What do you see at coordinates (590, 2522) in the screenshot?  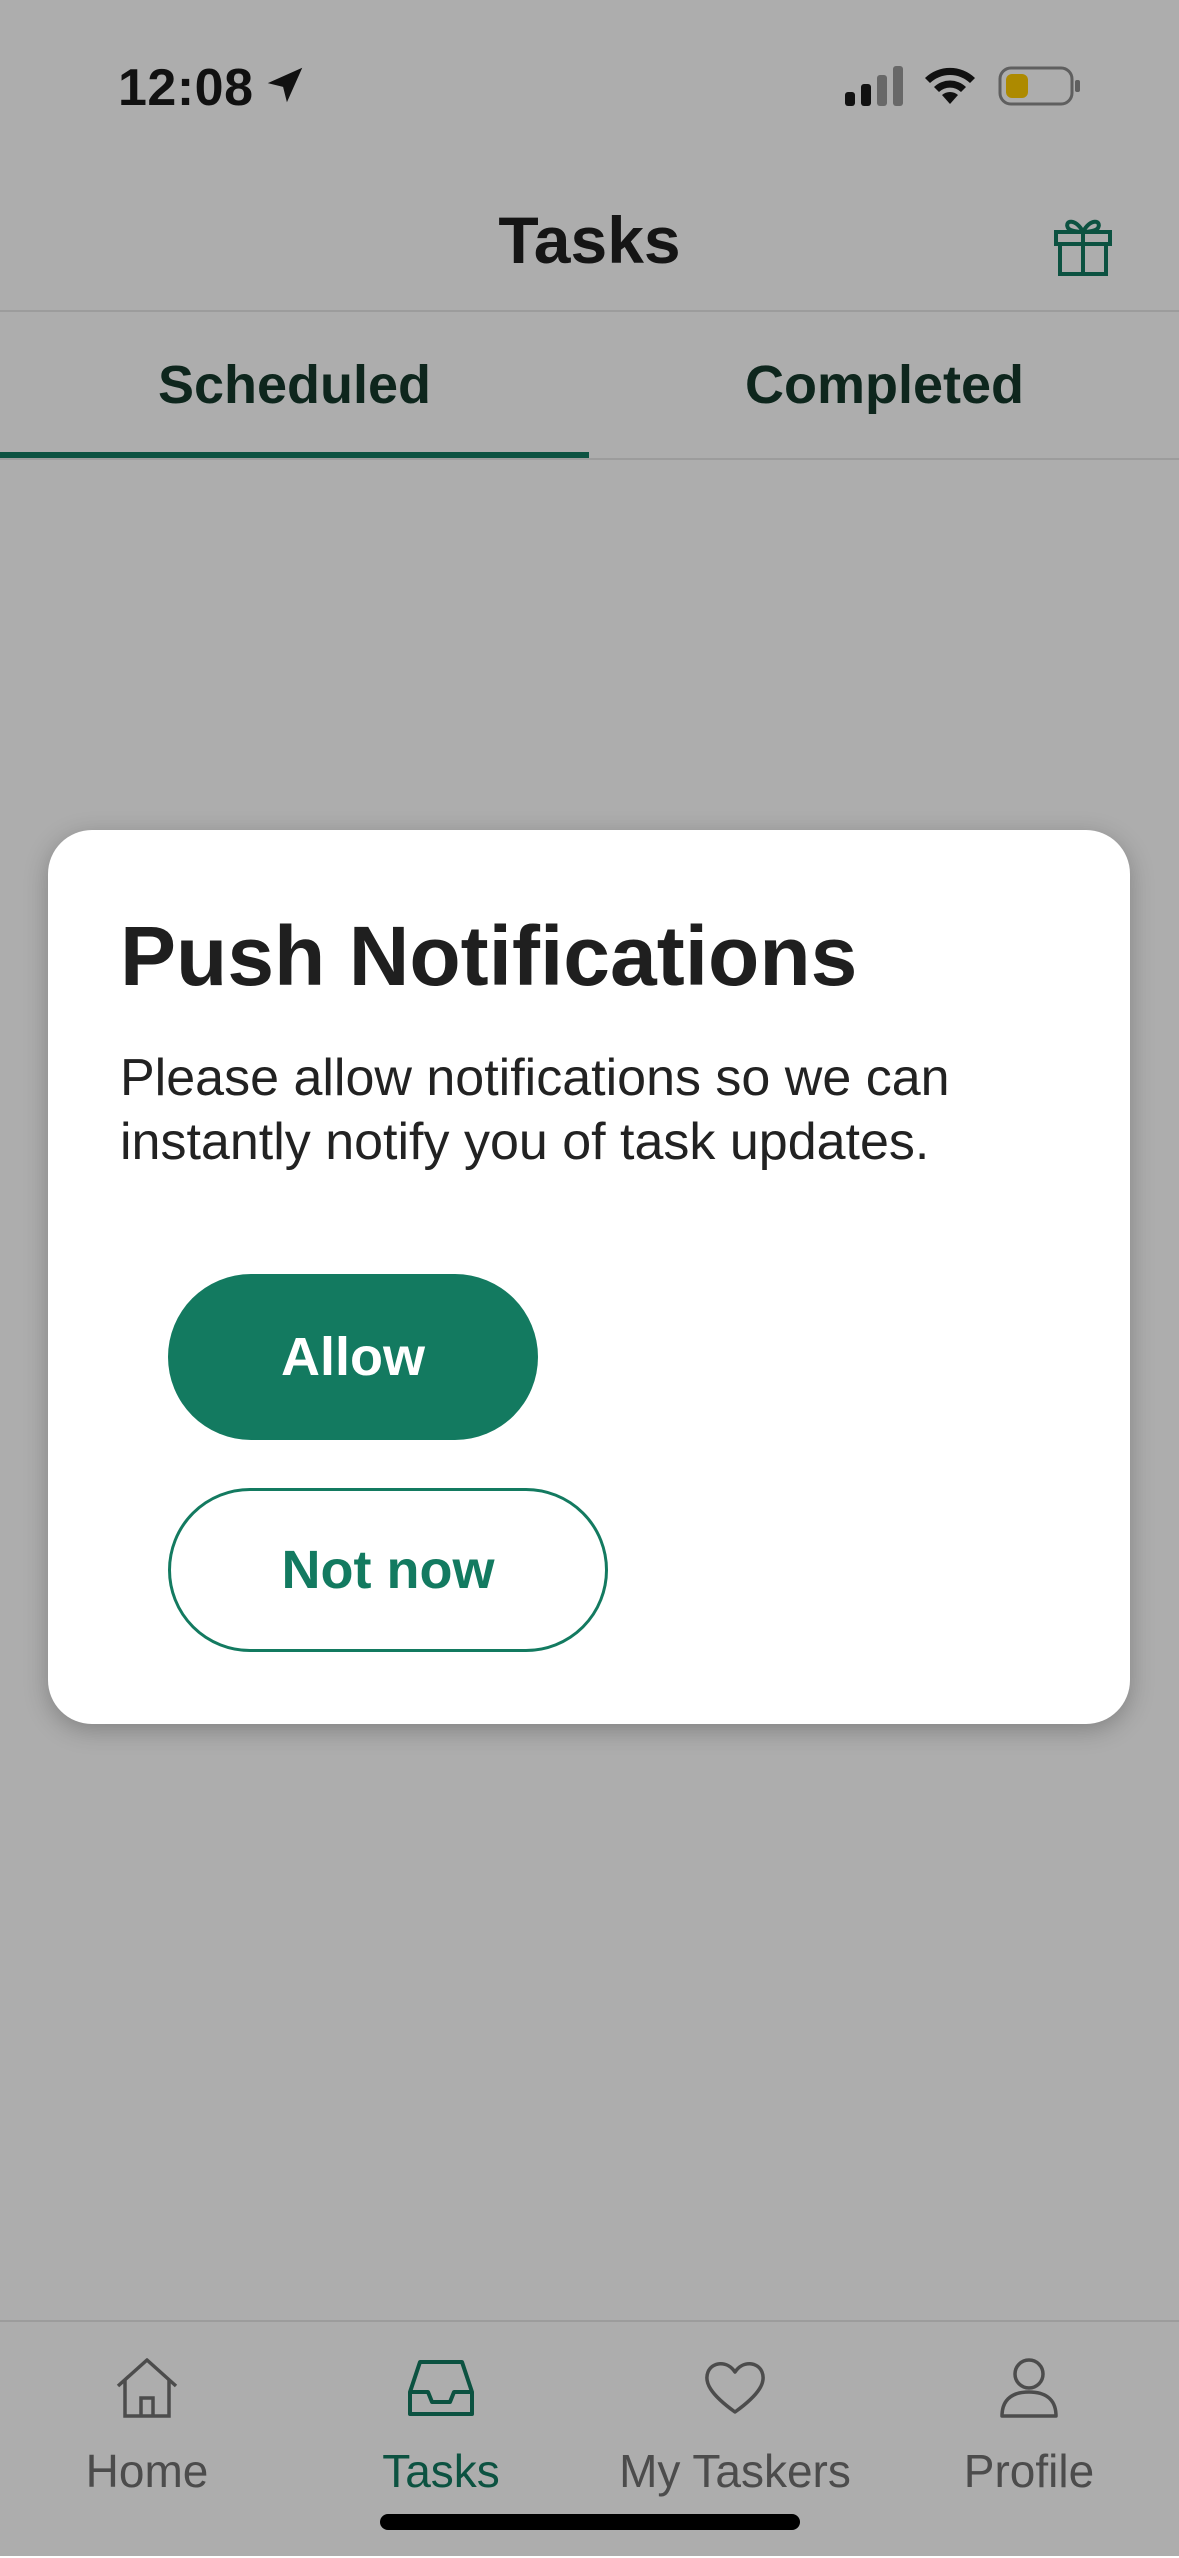 I see `home-indicator` at bounding box center [590, 2522].